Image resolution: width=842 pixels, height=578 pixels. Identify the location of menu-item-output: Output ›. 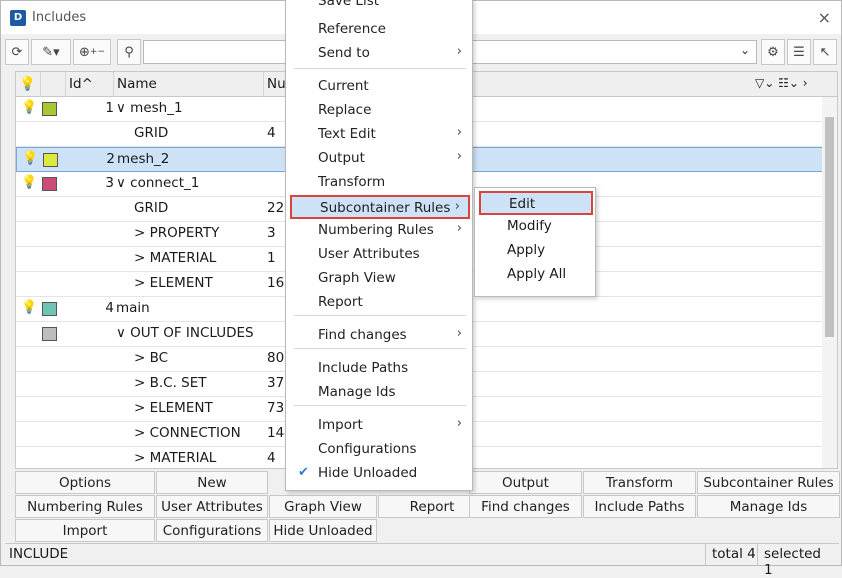
(380, 159).